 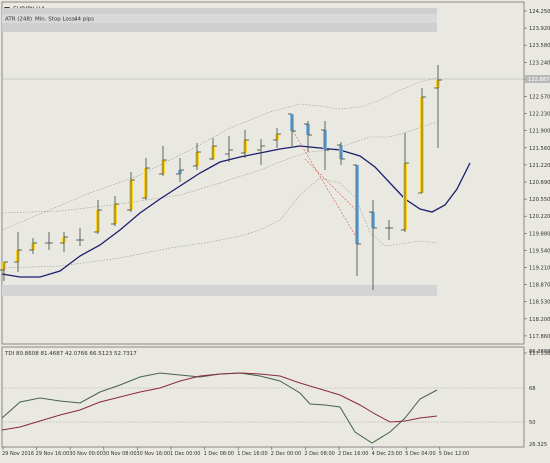 What do you see at coordinates (353, 454) in the screenshot?
I see `time-tick-label: 2 Dec 16:00` at bounding box center [353, 454].